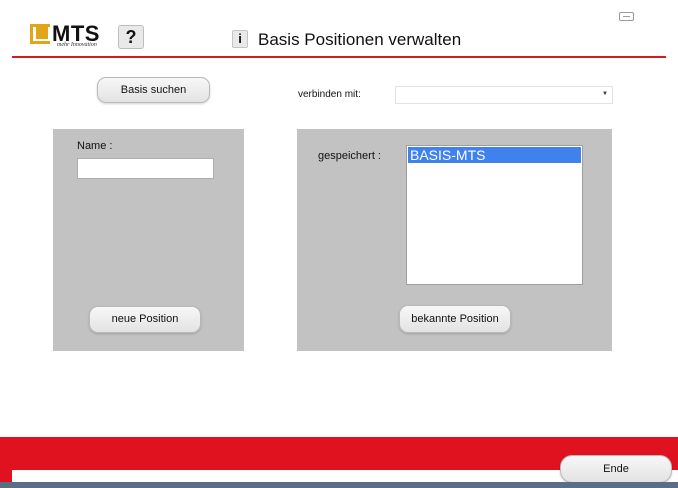 The height and width of the screenshot is (488, 678). What do you see at coordinates (145, 319) in the screenshot?
I see `neue-position-button: neue Position` at bounding box center [145, 319].